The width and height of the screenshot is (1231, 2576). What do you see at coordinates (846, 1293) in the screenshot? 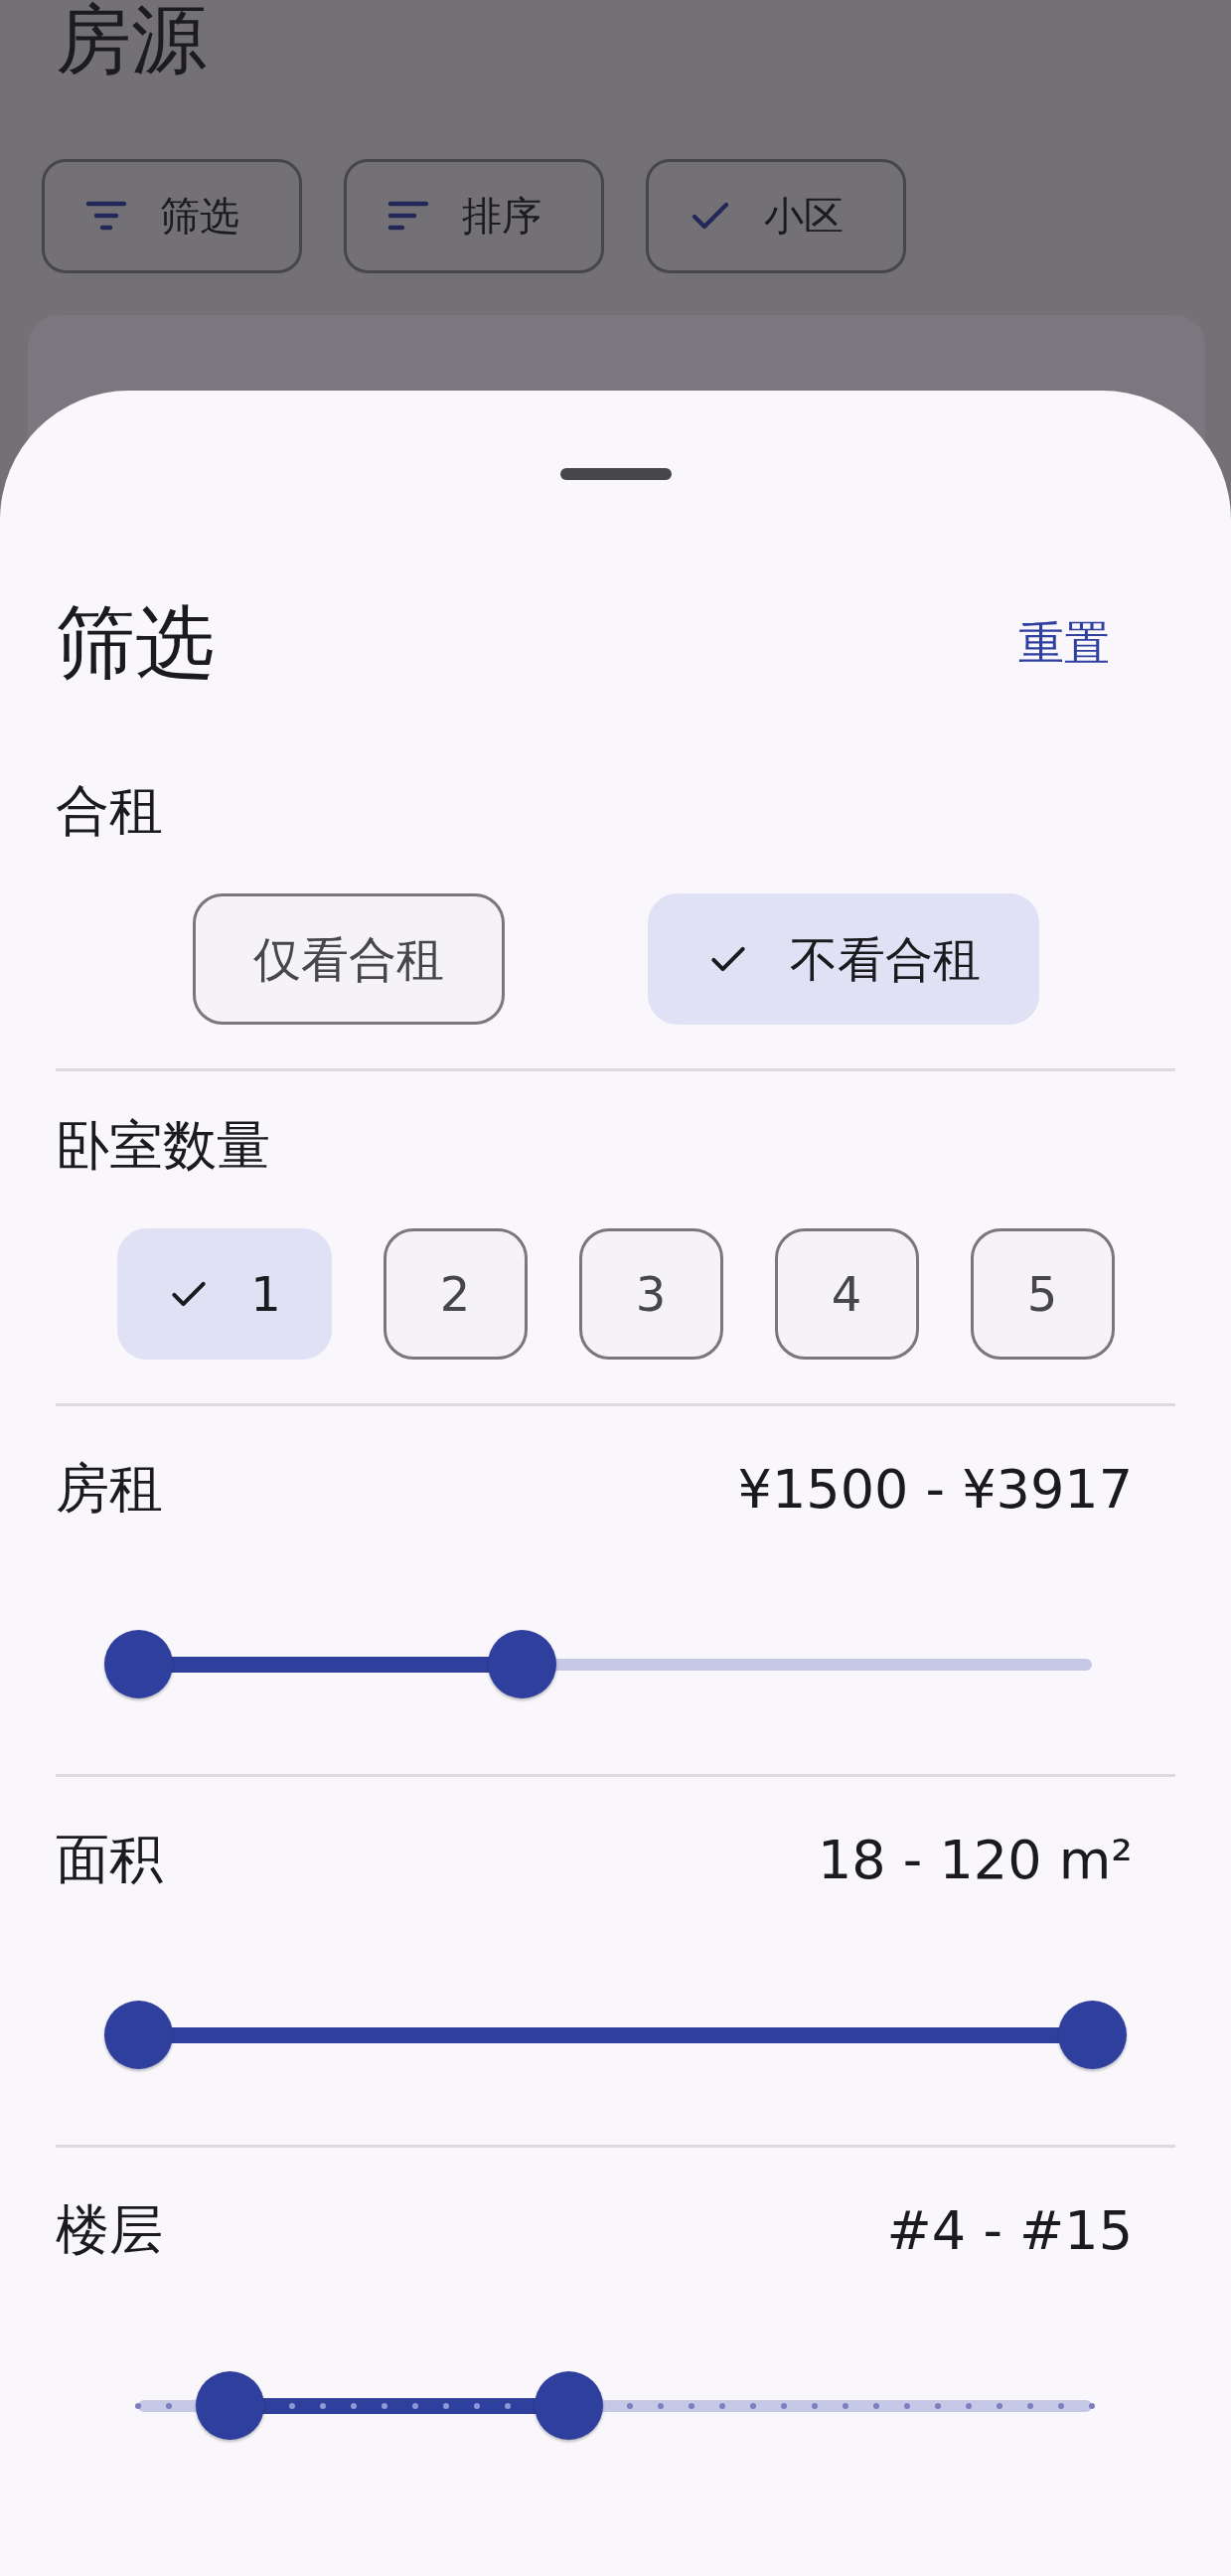
I see `filter-chip: 4` at bounding box center [846, 1293].